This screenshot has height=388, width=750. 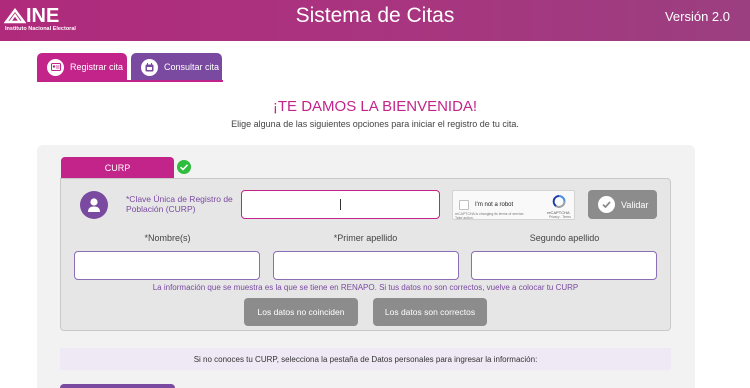 I want to click on check-icon, so click(x=606, y=204).